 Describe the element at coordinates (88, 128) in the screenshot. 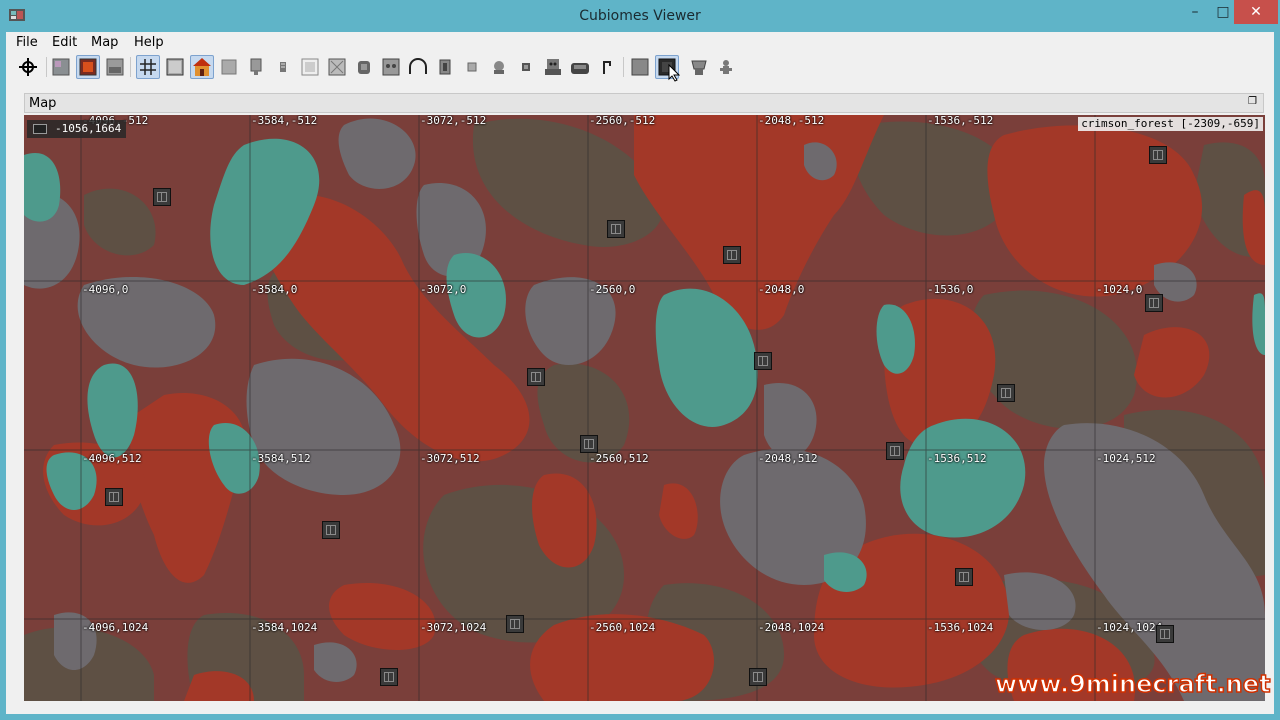

I see `position-value: -1056,1664` at that location.